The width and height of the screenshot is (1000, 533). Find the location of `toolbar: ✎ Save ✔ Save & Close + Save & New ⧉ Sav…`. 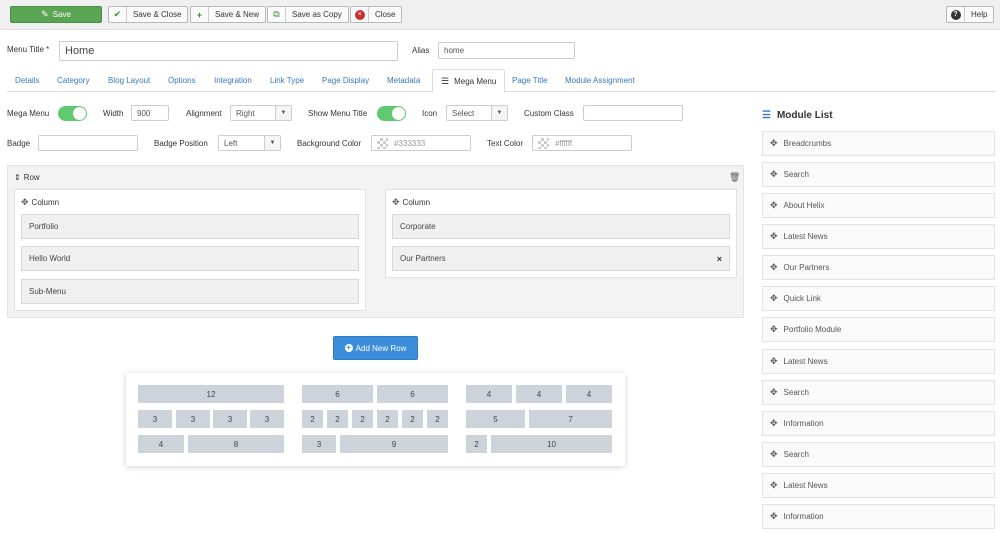

toolbar: ✎ Save ✔ Save & Close + Save & New ⧉ Sav… is located at coordinates (500, 15).